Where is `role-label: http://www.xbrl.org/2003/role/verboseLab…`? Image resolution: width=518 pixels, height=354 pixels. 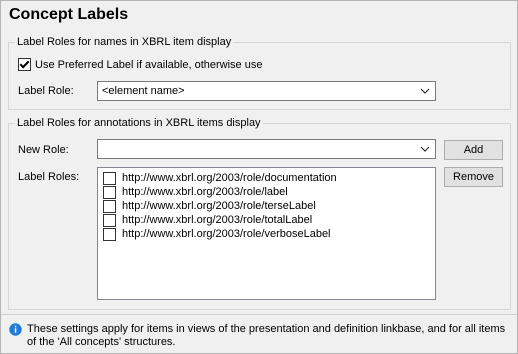 role-label: http://www.xbrl.org/2003/role/verboseLab… is located at coordinates (226, 234).